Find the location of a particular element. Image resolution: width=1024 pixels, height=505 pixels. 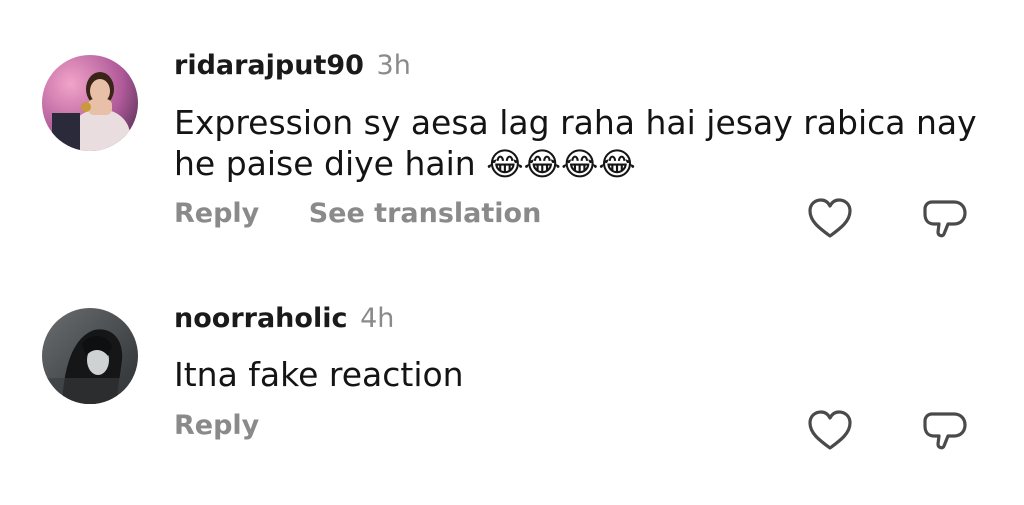

comment-text: Itna fake reaction is located at coordinates (584, 374).